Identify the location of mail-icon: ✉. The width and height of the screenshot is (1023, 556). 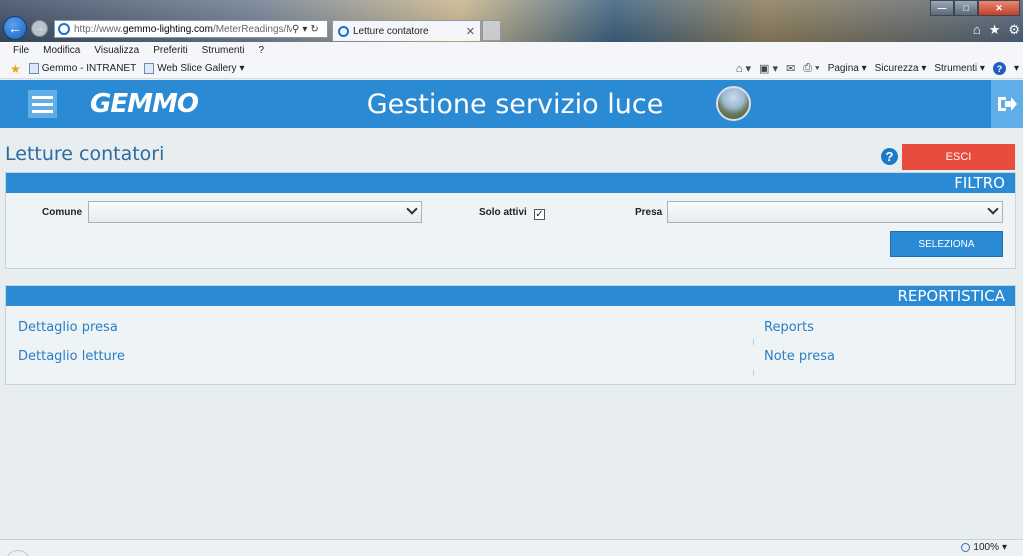
(790, 68).